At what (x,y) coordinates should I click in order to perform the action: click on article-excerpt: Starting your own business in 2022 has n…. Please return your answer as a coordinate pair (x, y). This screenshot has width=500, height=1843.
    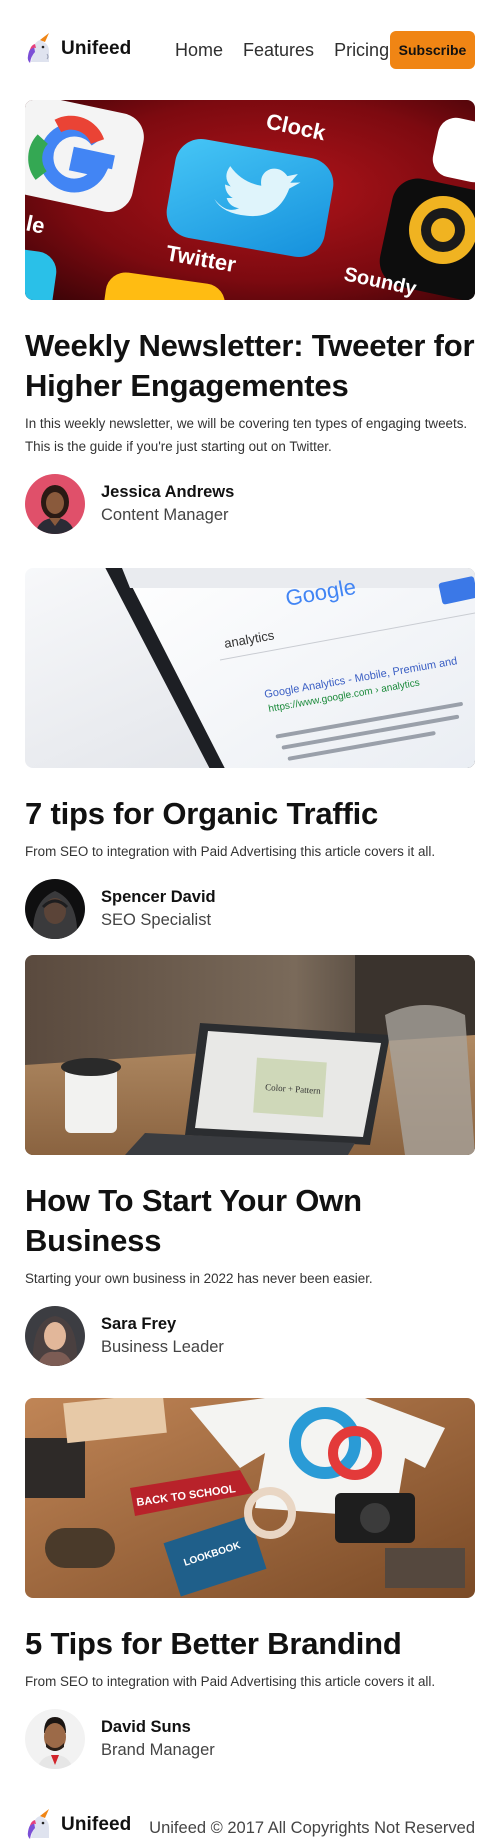
    Looking at the image, I should click on (199, 1278).